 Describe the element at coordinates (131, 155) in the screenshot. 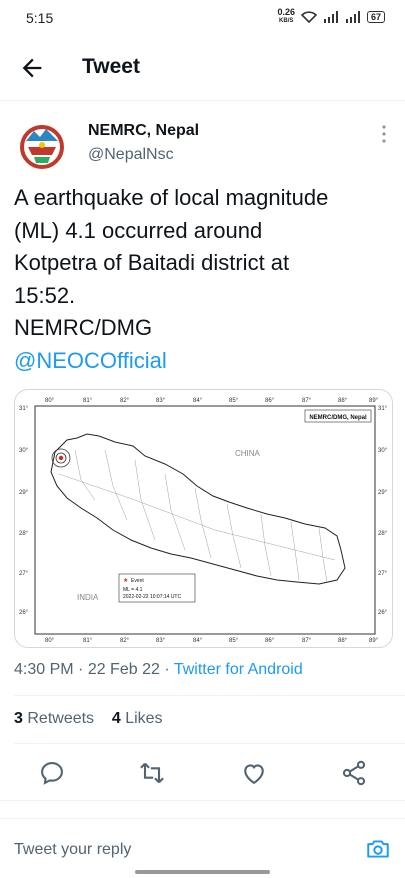

I see `author-handle: @NepalNsc` at that location.